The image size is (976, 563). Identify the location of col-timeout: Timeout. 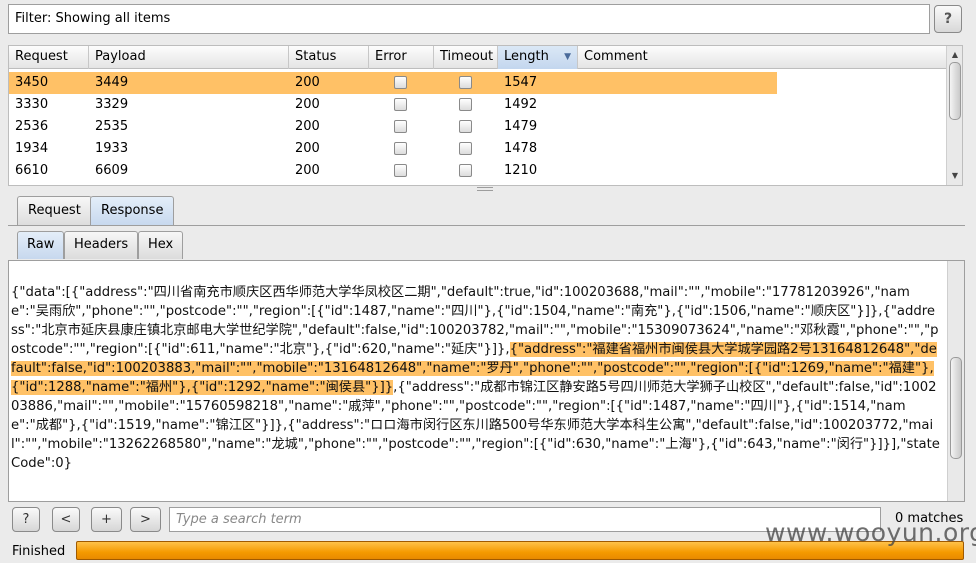
(466, 57).